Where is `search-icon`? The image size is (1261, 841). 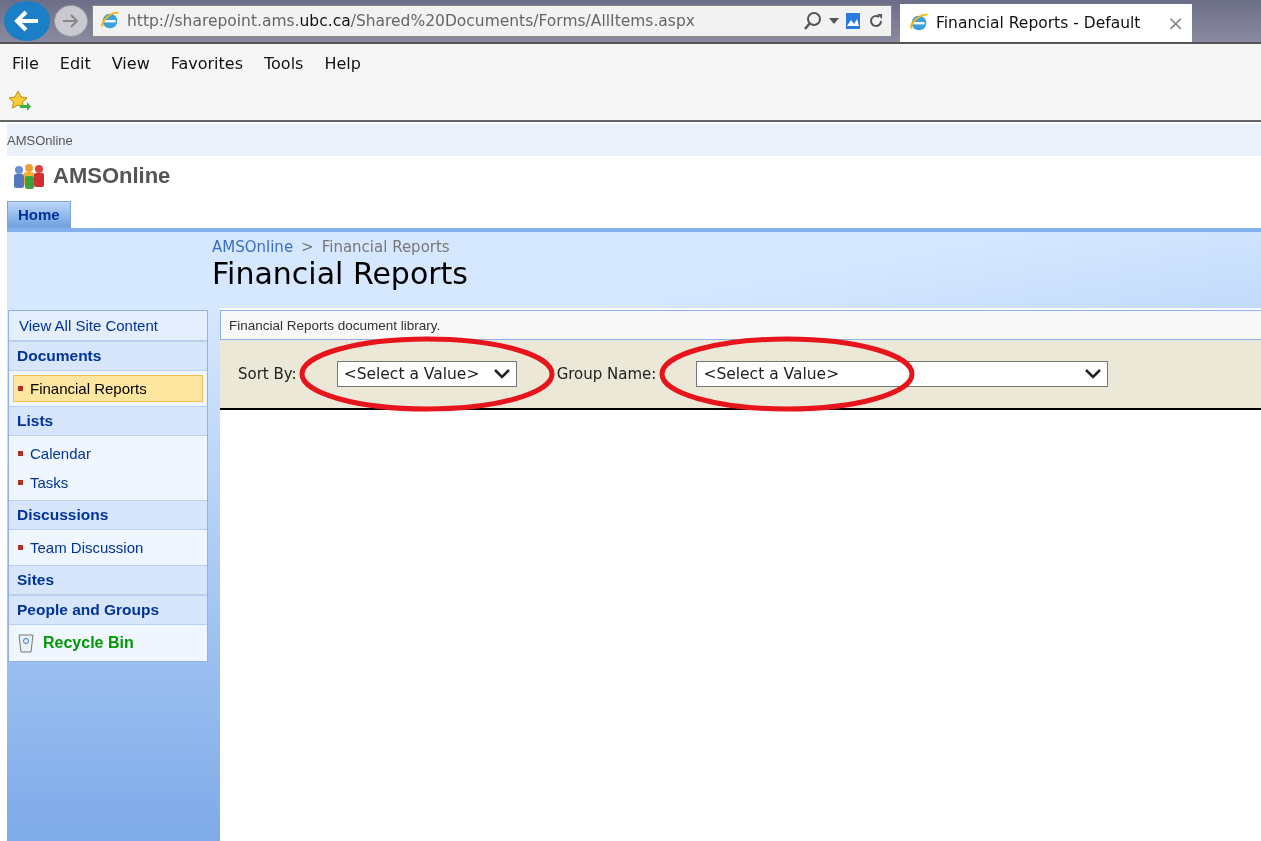
search-icon is located at coordinates (813, 21).